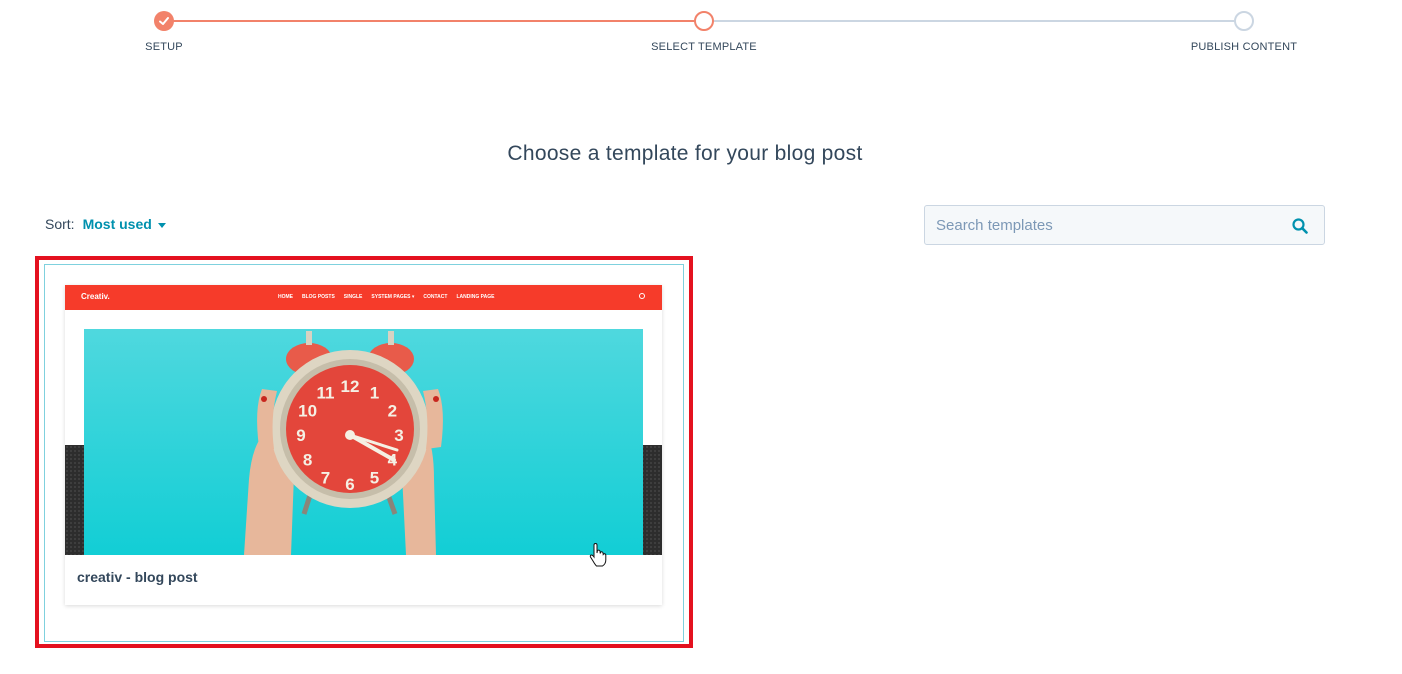  I want to click on stepper-line-complete, so click(434, 21).